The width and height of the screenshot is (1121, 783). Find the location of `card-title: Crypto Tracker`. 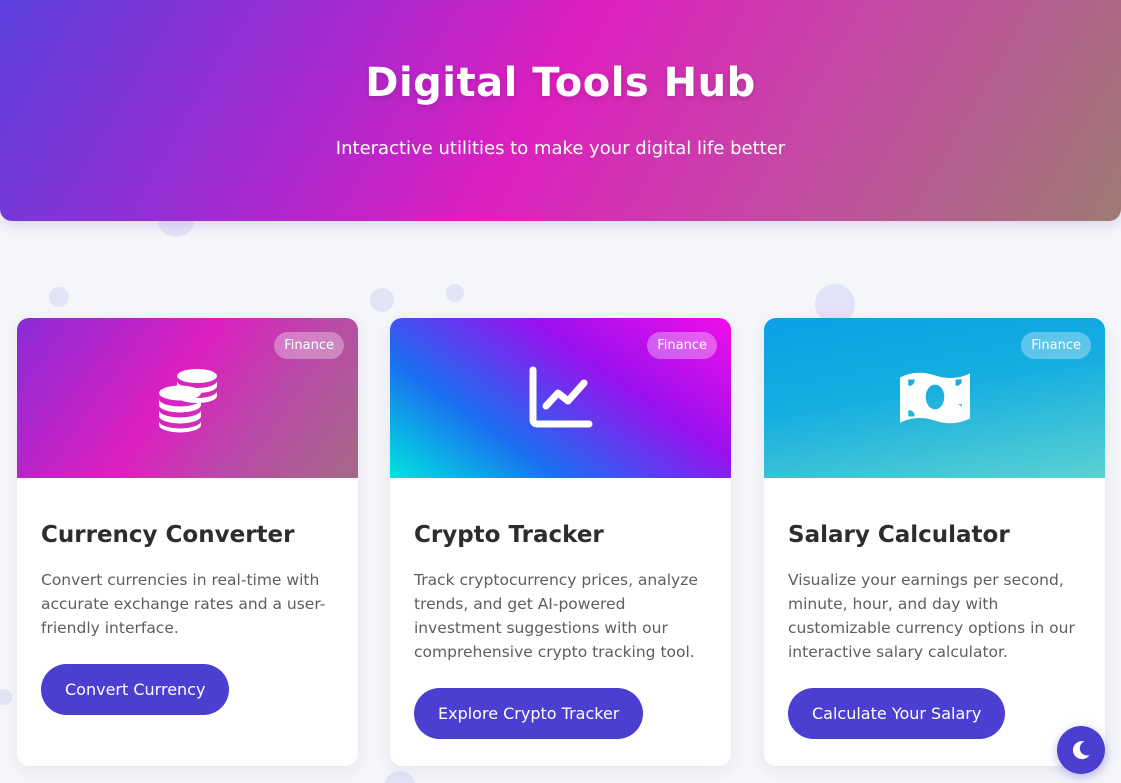

card-title: Crypto Tracker is located at coordinates (509, 535).